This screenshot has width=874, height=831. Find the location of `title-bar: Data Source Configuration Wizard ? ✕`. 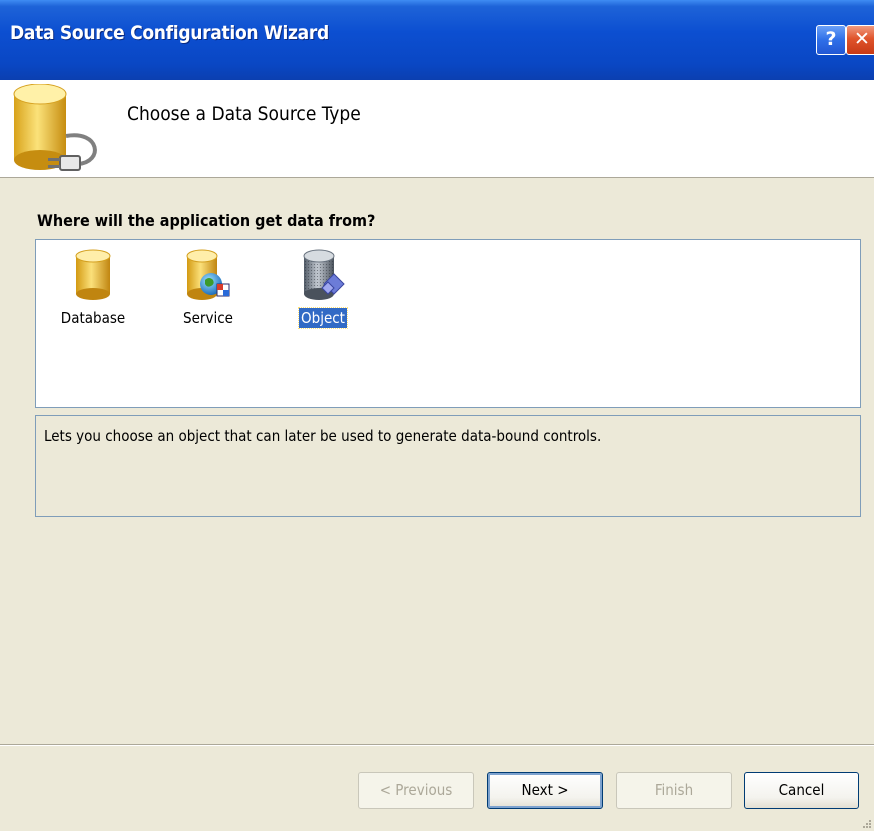

title-bar: Data Source Configuration Wizard ? ✕ is located at coordinates (437, 40).